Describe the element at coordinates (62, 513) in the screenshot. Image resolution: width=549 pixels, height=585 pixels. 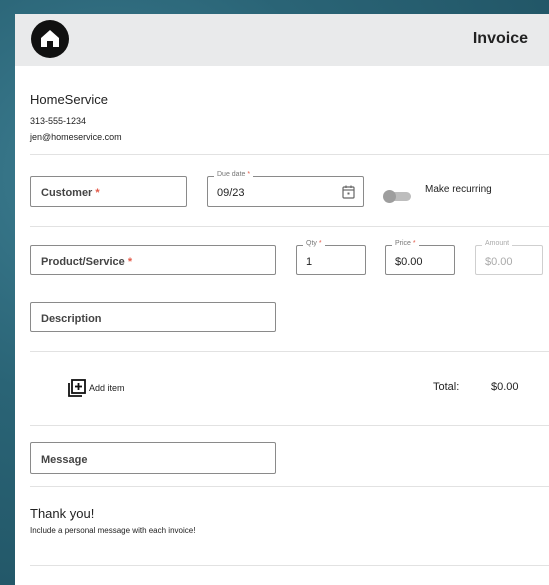
I see `thank-you-title: Thank you!` at that location.